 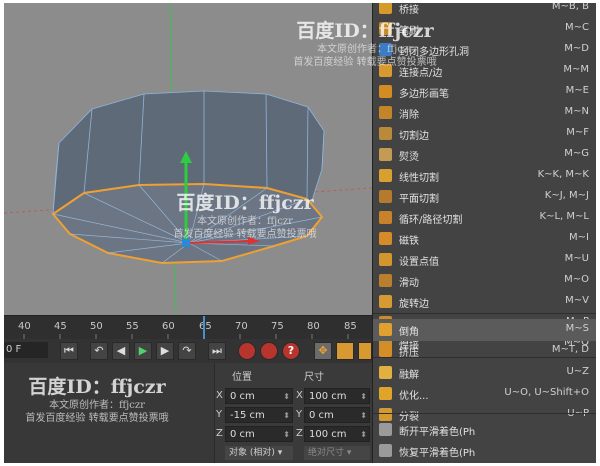 I want to click on pos-axis-label: X, so click(x=219, y=395).